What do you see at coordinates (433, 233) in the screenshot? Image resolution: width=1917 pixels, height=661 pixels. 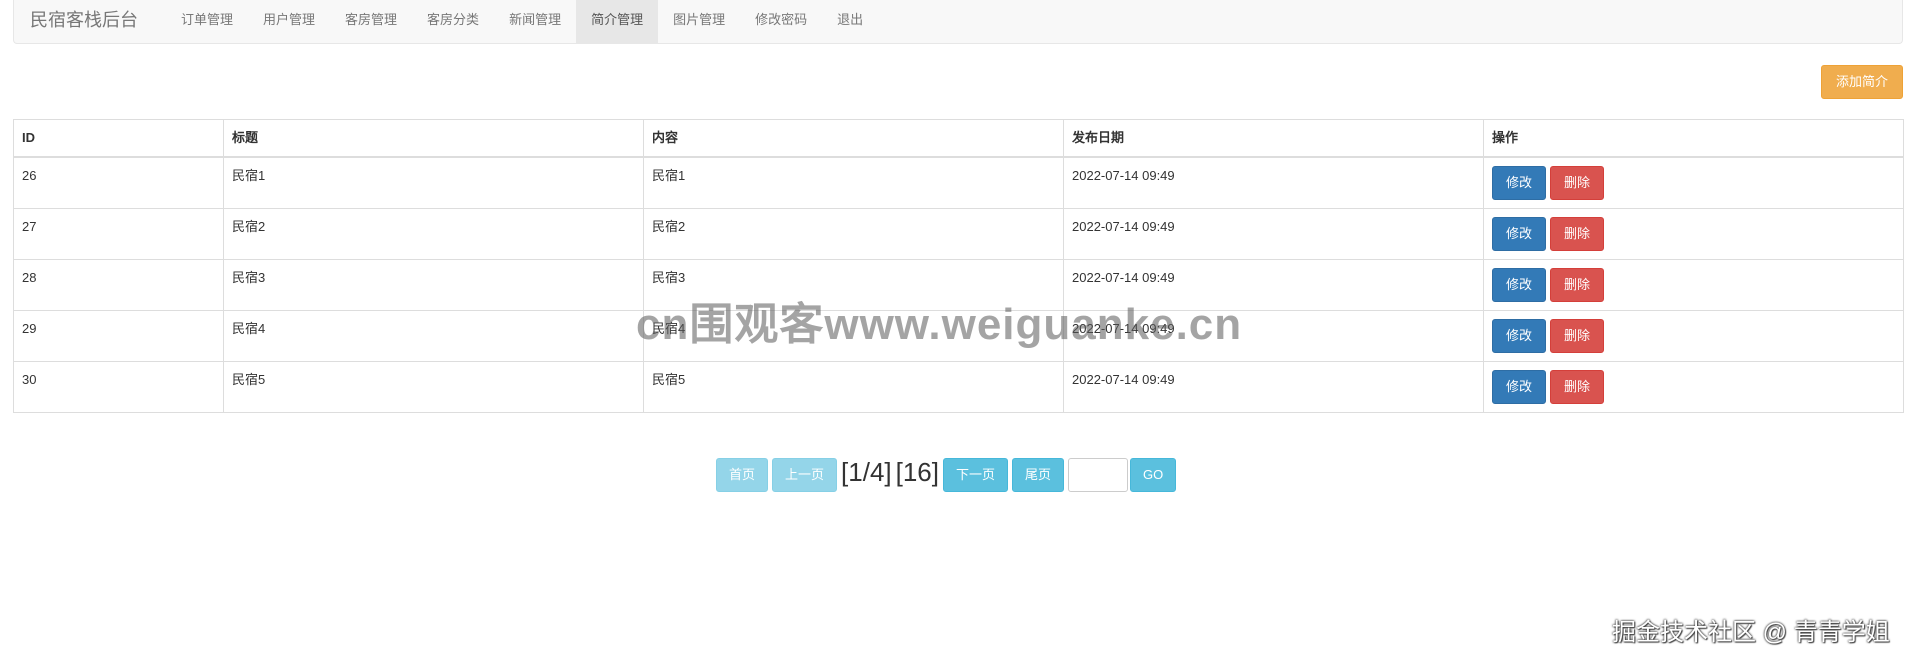 I see `cell-title: 民宿2` at bounding box center [433, 233].